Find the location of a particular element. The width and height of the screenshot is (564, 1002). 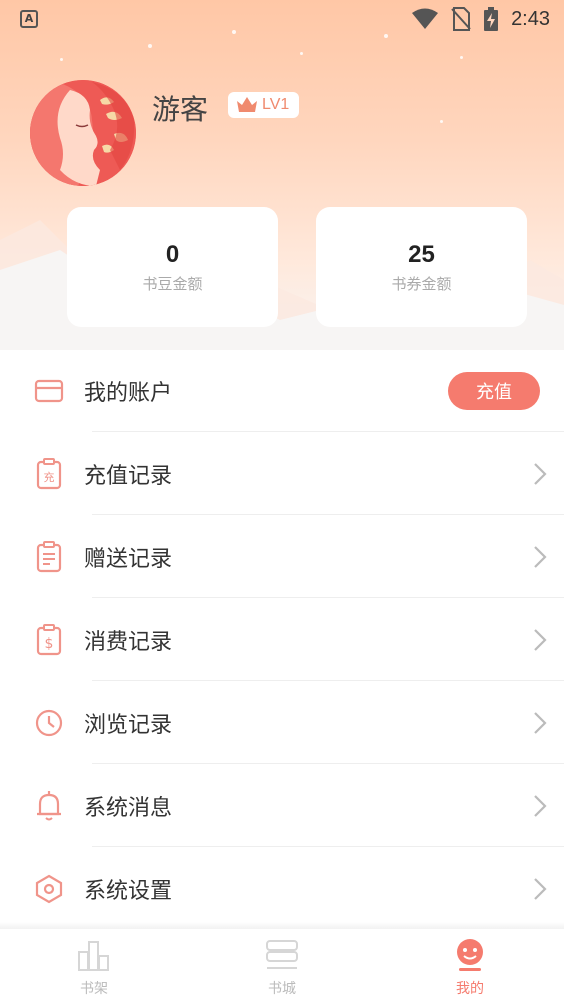

level-text: LV1 is located at coordinates (276, 104).